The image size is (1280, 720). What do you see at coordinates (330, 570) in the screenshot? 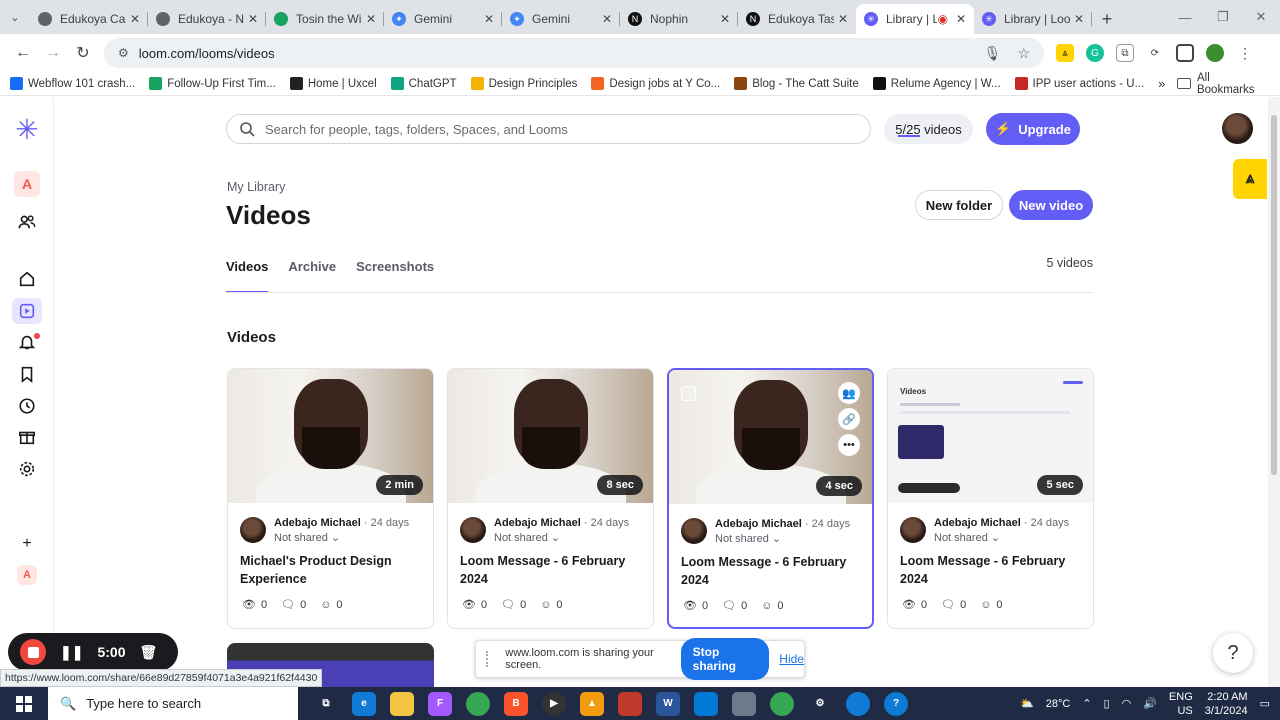
I see `video-title: Michael's Product Design Experience` at bounding box center [330, 570].